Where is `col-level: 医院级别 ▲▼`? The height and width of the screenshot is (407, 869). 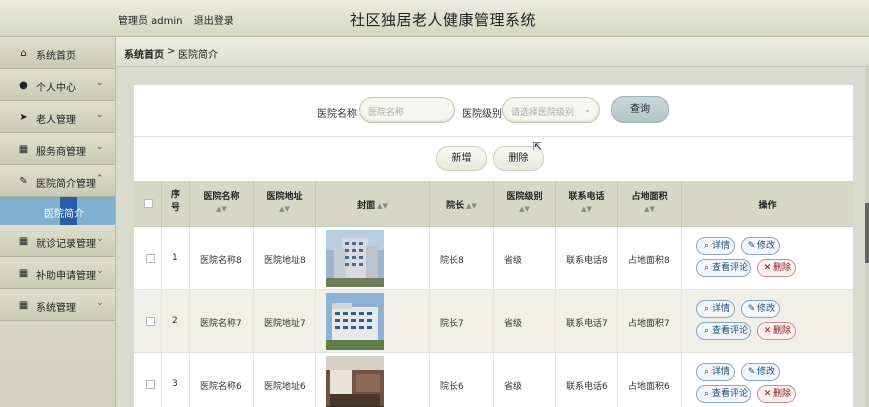
col-level: 医院级别 ▲▼ is located at coordinates (525, 204).